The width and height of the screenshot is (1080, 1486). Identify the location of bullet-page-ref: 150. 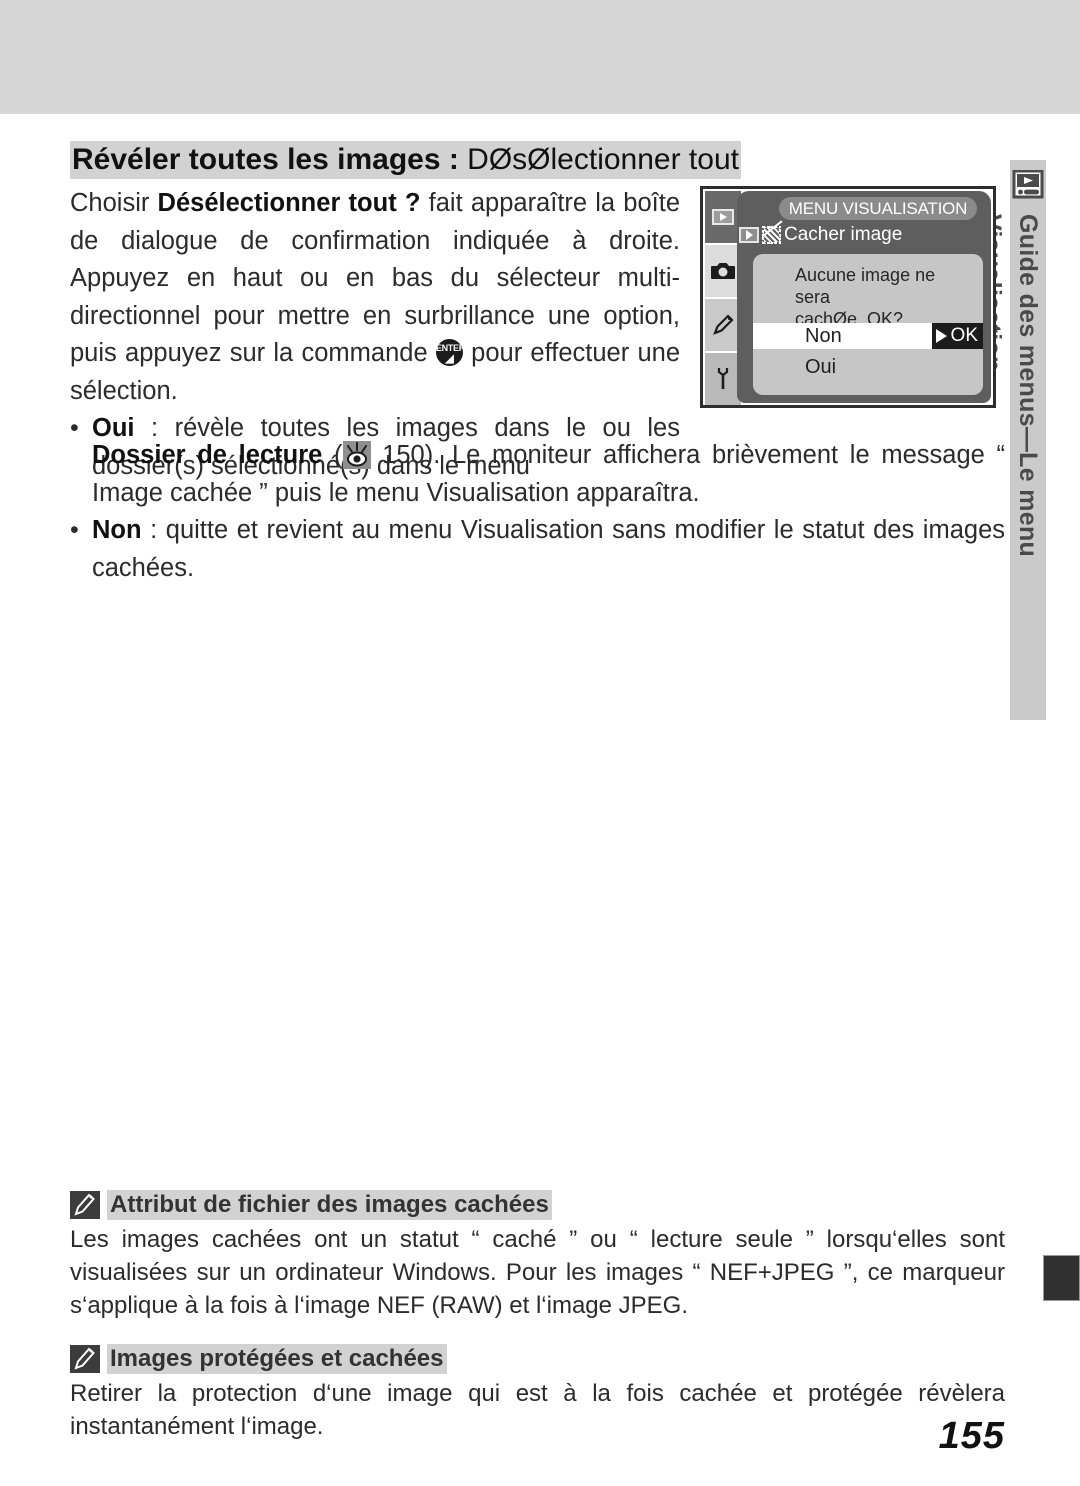
(403, 455).